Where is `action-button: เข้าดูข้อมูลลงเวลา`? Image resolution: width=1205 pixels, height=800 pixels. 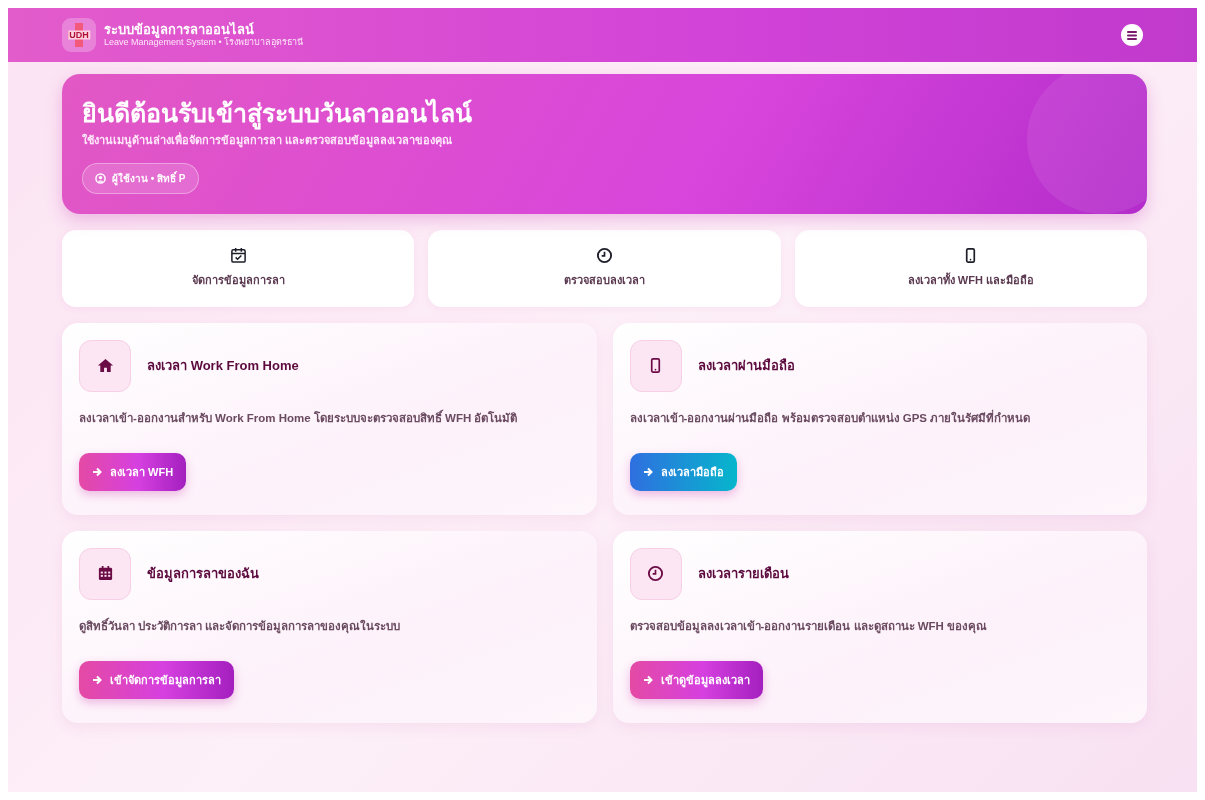 action-button: เข้าดูข้อมูลลงเวลา is located at coordinates (696, 679).